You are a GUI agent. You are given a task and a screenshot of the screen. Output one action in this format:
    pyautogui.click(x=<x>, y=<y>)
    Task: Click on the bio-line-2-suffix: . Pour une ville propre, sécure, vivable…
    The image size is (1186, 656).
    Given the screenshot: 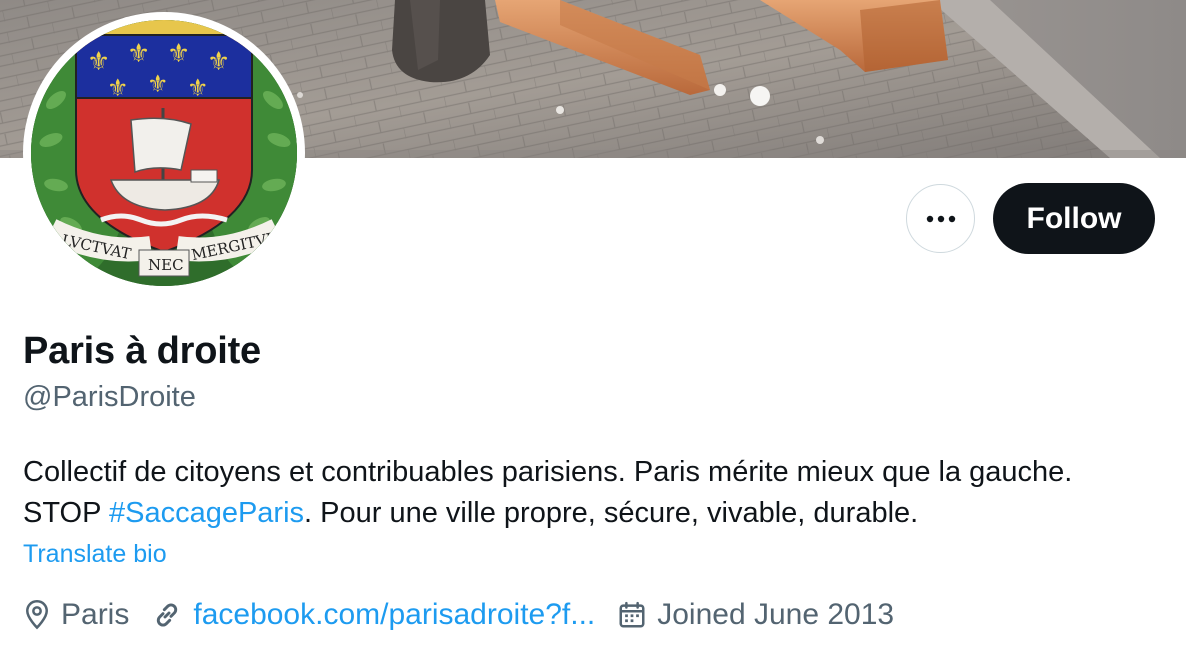 What is the action you would take?
    pyautogui.click(x=611, y=513)
    